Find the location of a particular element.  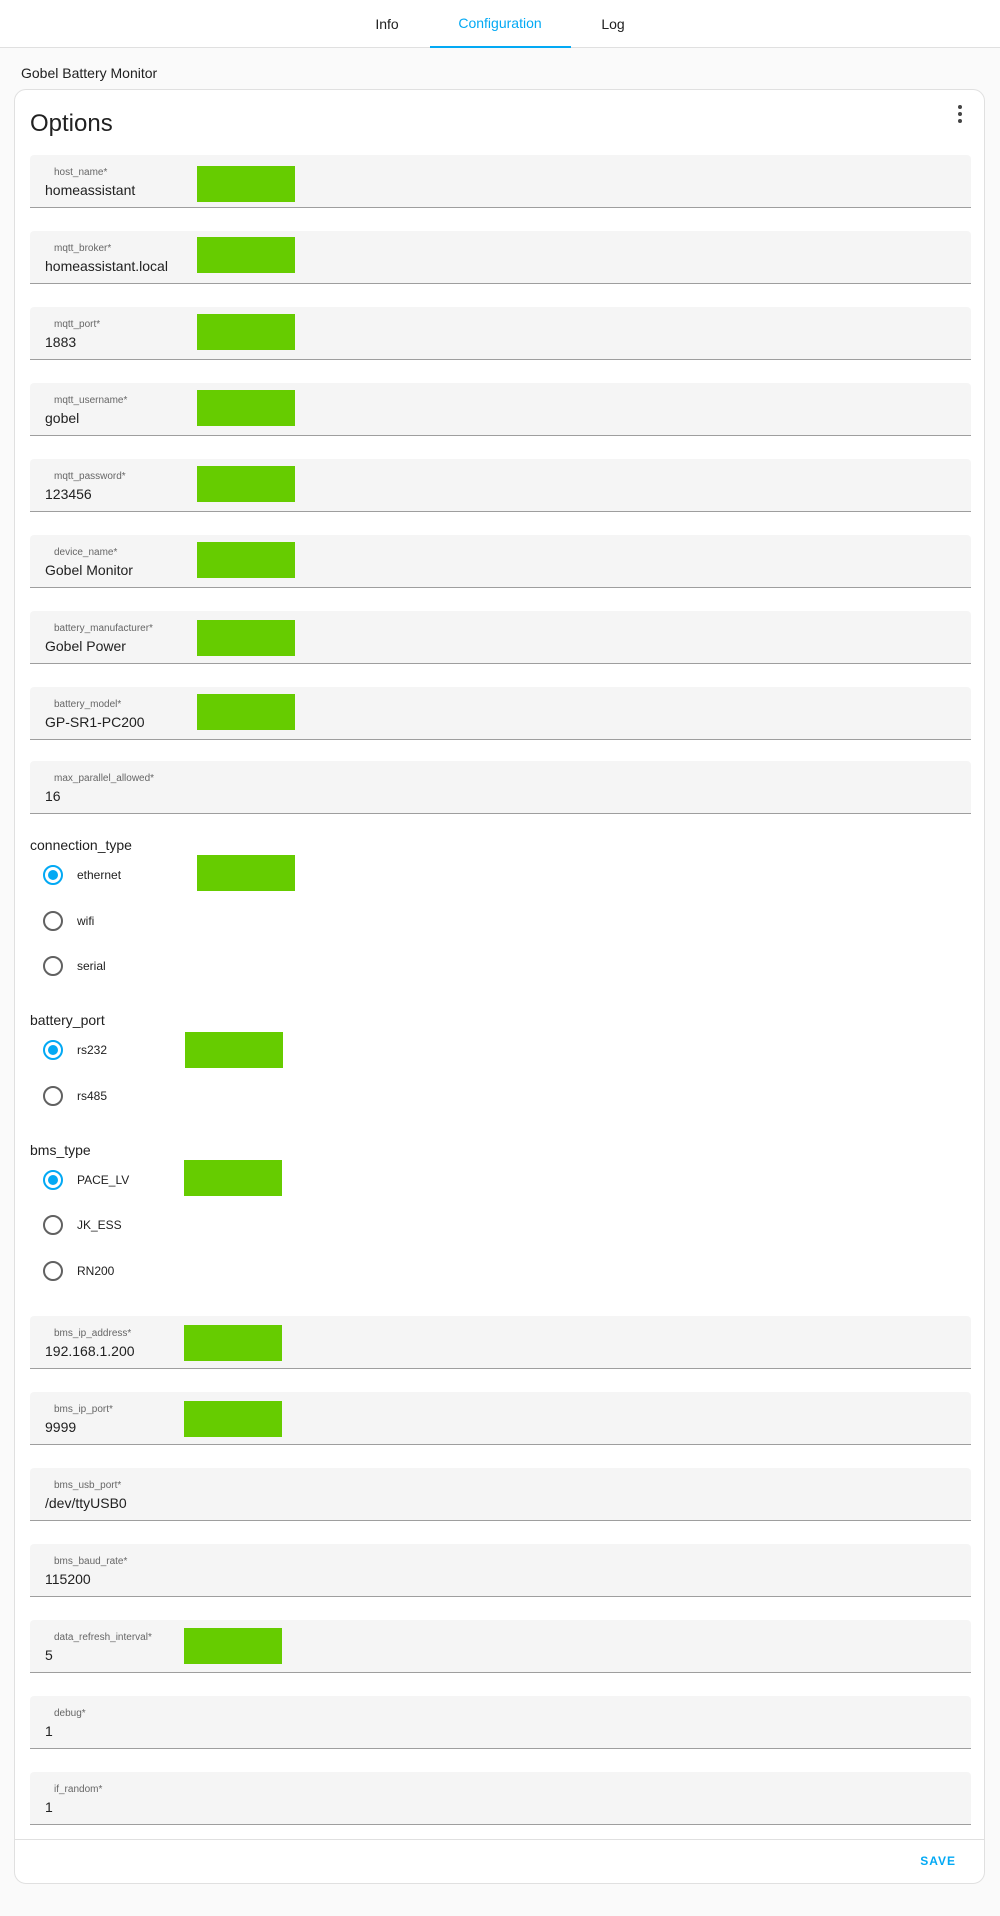

tab-bar: Info Configuration Log is located at coordinates (500, 24).